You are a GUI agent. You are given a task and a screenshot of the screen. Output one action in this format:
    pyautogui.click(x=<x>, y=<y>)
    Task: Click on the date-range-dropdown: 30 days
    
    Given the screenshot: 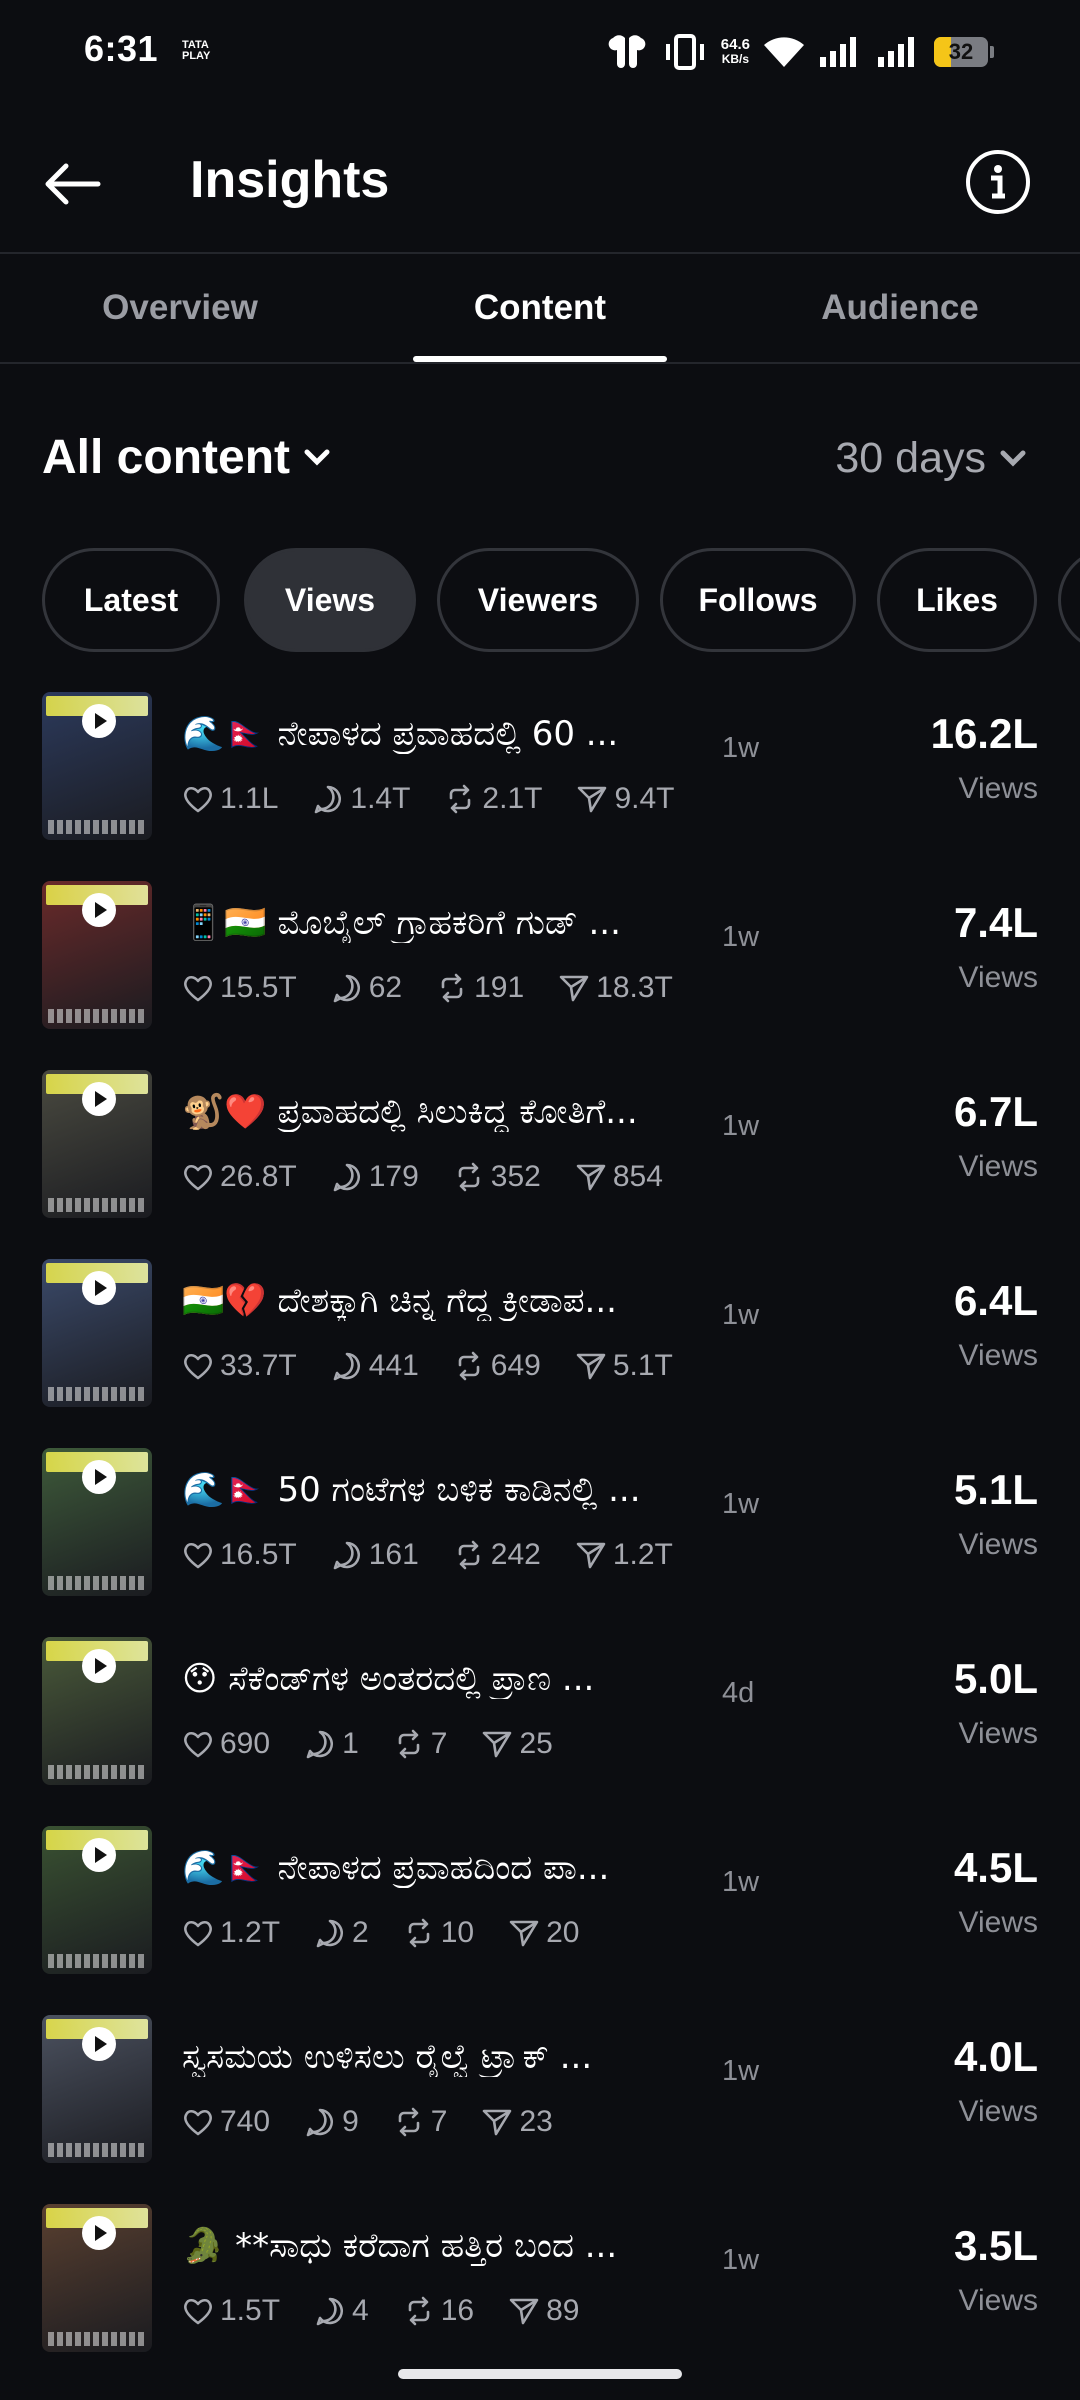 What is the action you would take?
    pyautogui.click(x=930, y=458)
    